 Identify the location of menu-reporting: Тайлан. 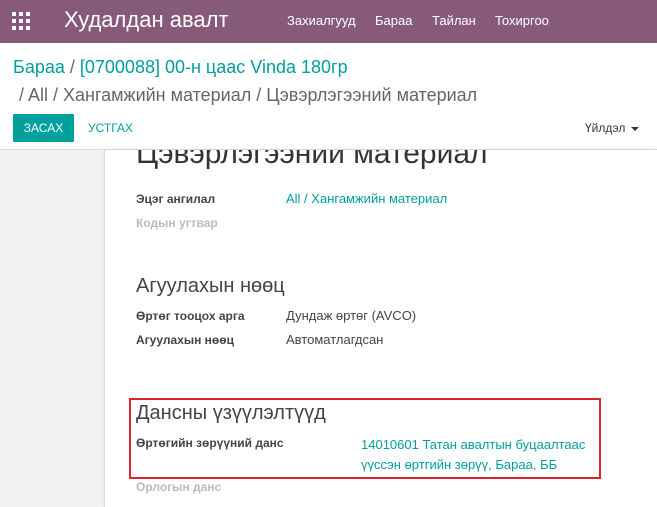
(454, 21).